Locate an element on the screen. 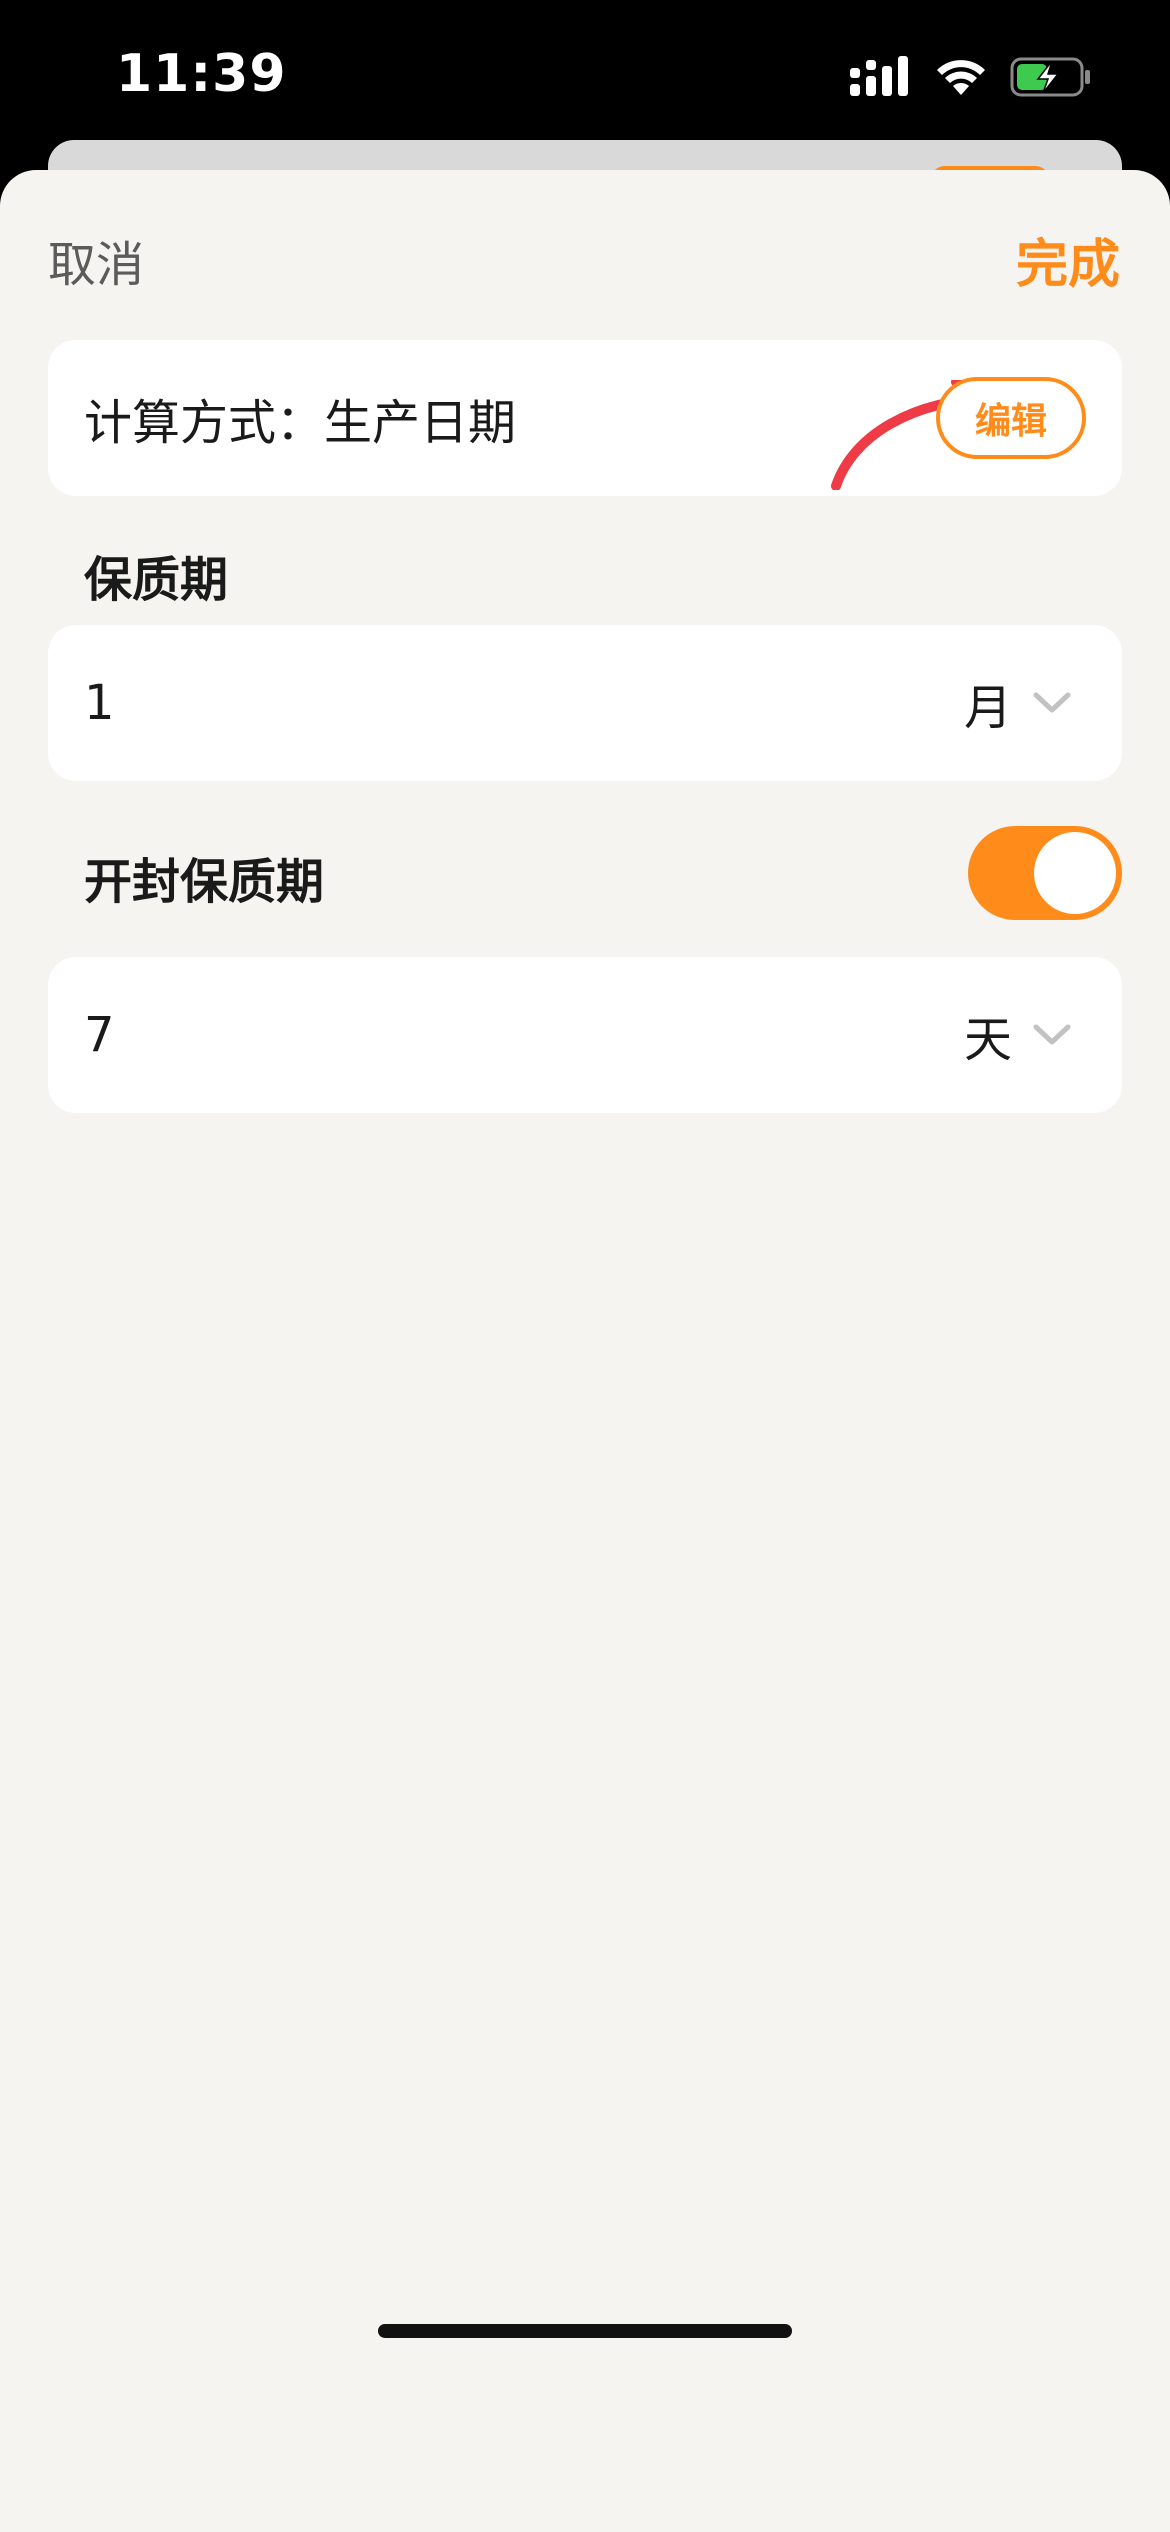 This screenshot has height=2532, width=1170. edit-button: 编辑 is located at coordinates (1011, 418).